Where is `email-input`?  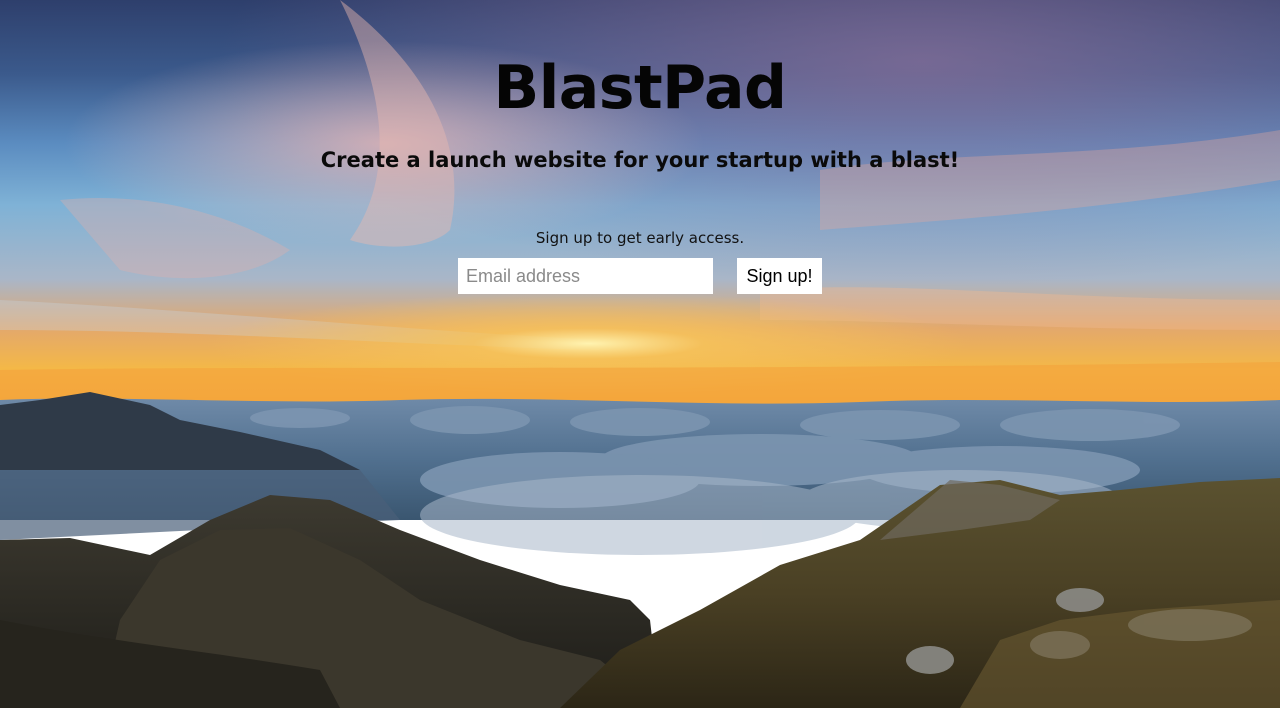
email-input is located at coordinates (585, 276).